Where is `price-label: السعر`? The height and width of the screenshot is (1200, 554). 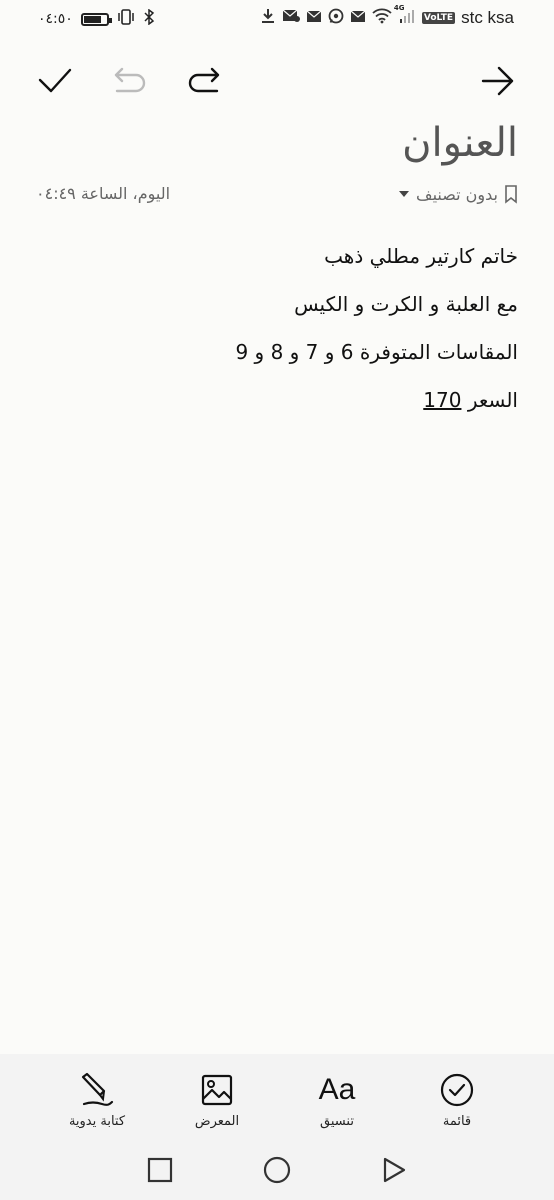
price-label: السعر is located at coordinates (492, 400).